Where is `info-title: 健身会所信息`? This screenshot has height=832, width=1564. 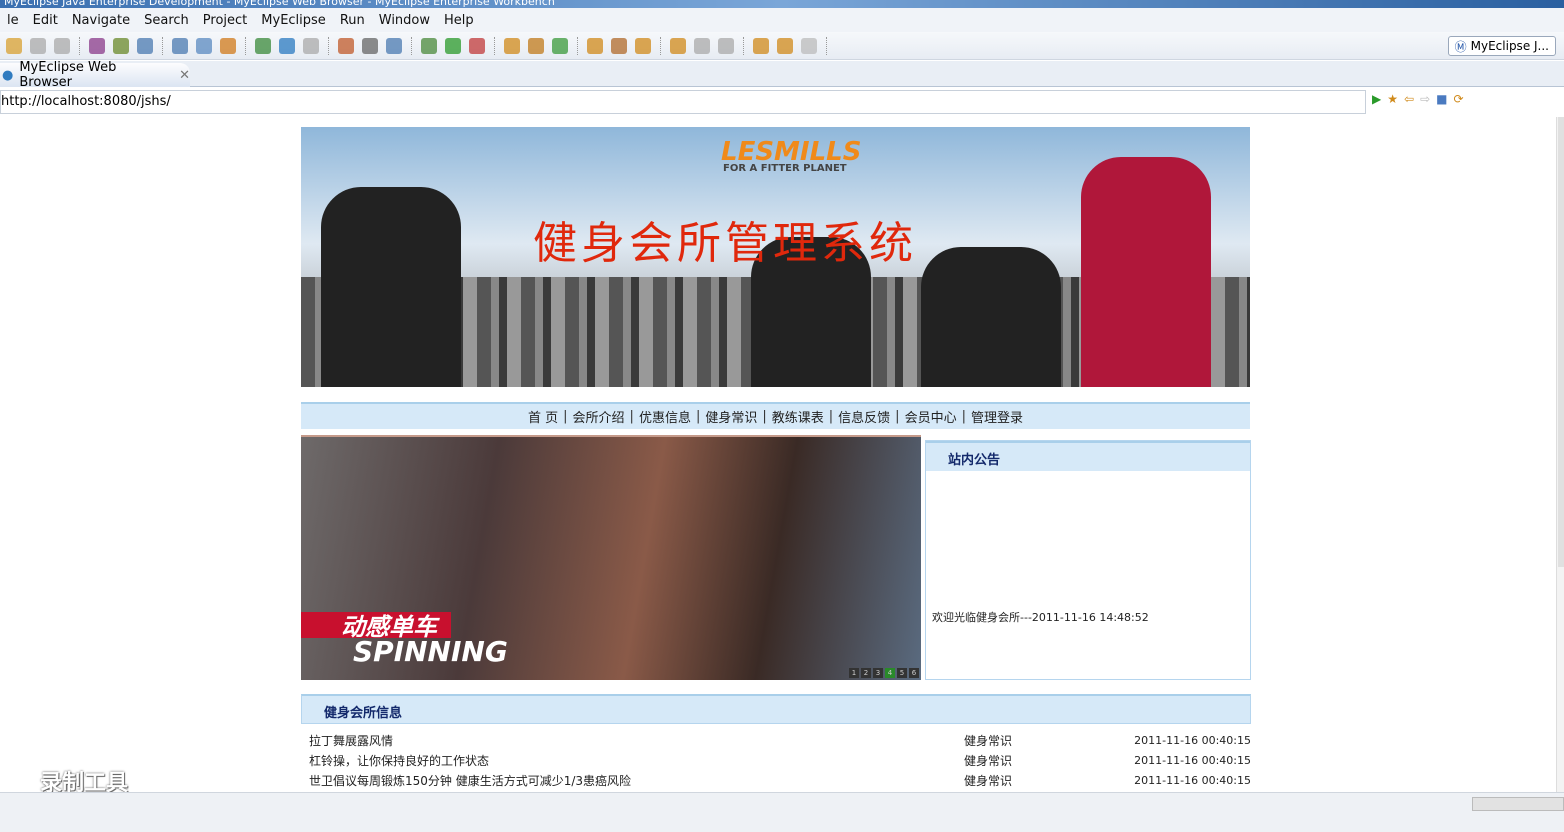
info-title: 健身会所信息 is located at coordinates (776, 709).